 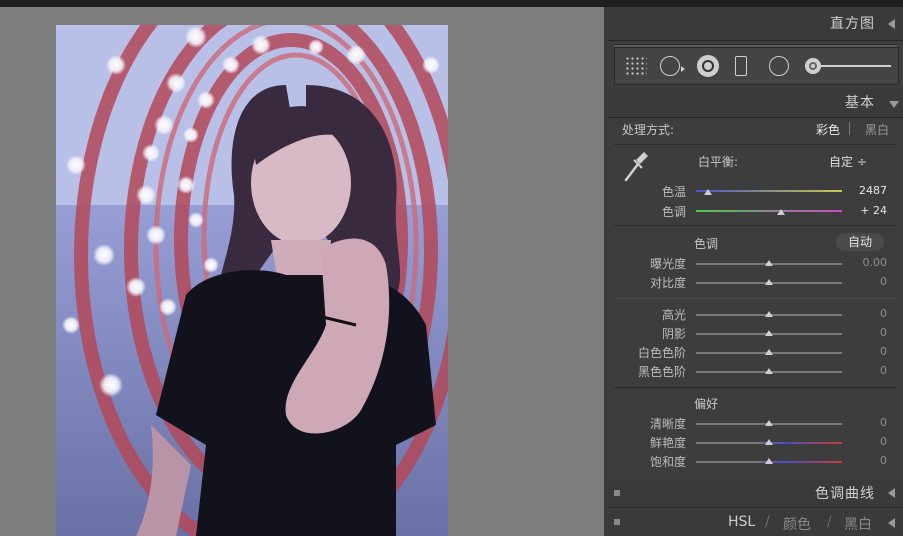 What do you see at coordinates (862, 210) in the screenshot?
I see `tint-value: + 24` at bounding box center [862, 210].